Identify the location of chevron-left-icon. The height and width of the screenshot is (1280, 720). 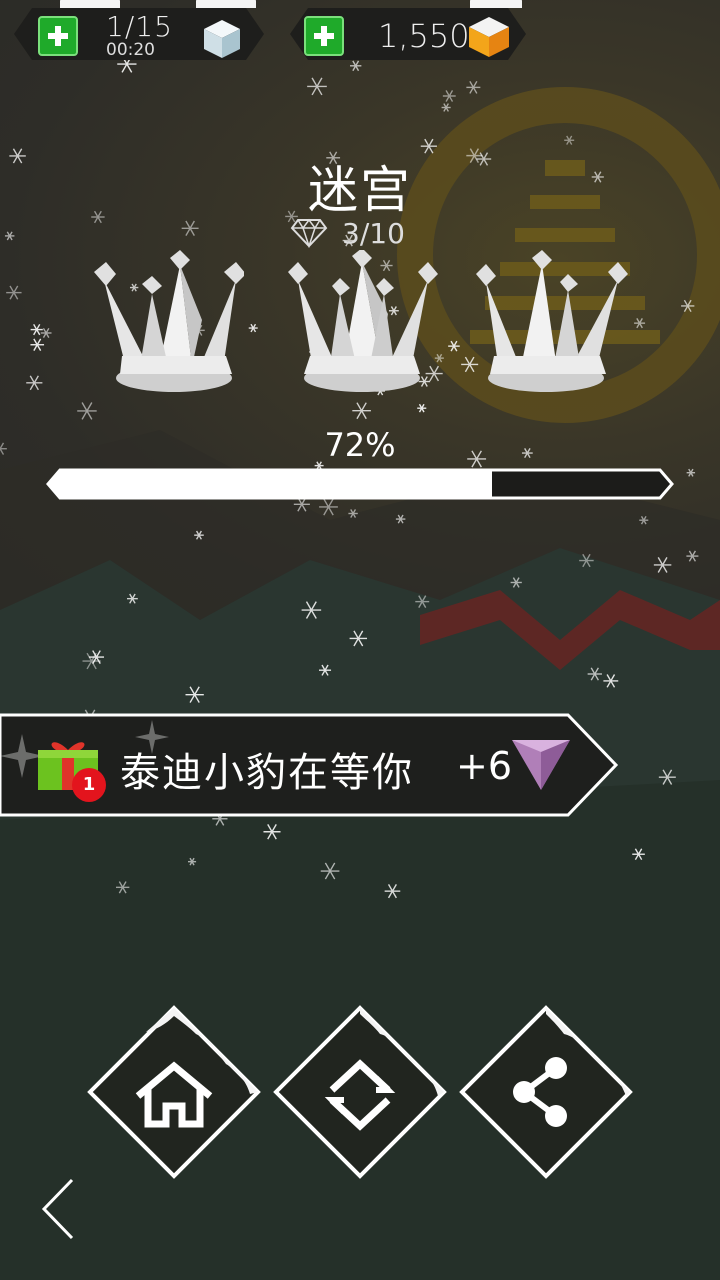
(57, 1209).